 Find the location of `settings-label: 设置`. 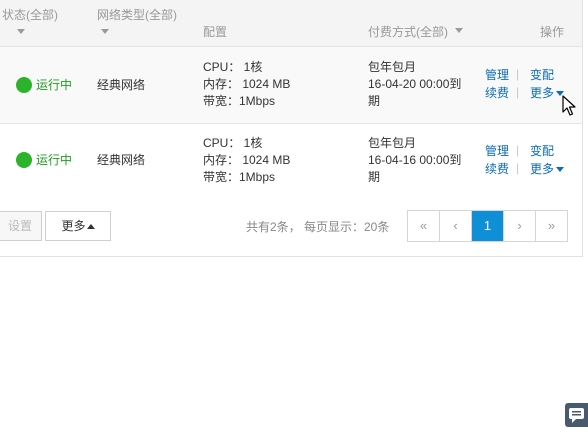

settings-label: 设置 is located at coordinates (19, 226).